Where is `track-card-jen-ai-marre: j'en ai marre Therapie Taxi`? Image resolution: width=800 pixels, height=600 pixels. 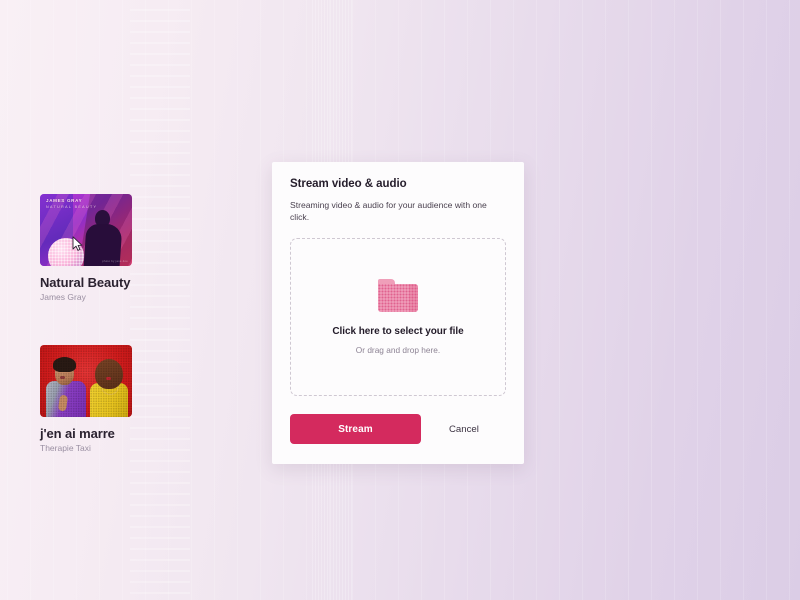 track-card-jen-ai-marre: j'en ai marre Therapie Taxi is located at coordinates (86, 399).